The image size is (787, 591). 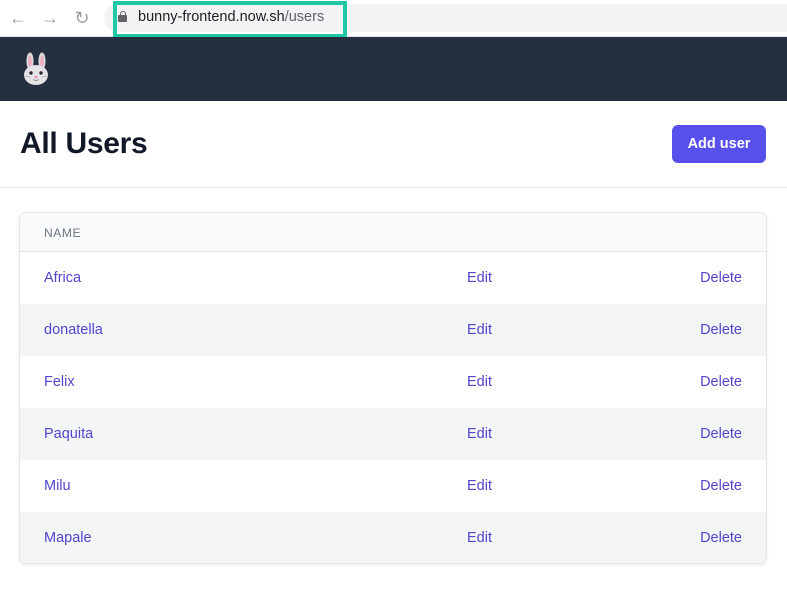 What do you see at coordinates (393, 434) in the screenshot?
I see `table-row: Paquita Edit Delete` at bounding box center [393, 434].